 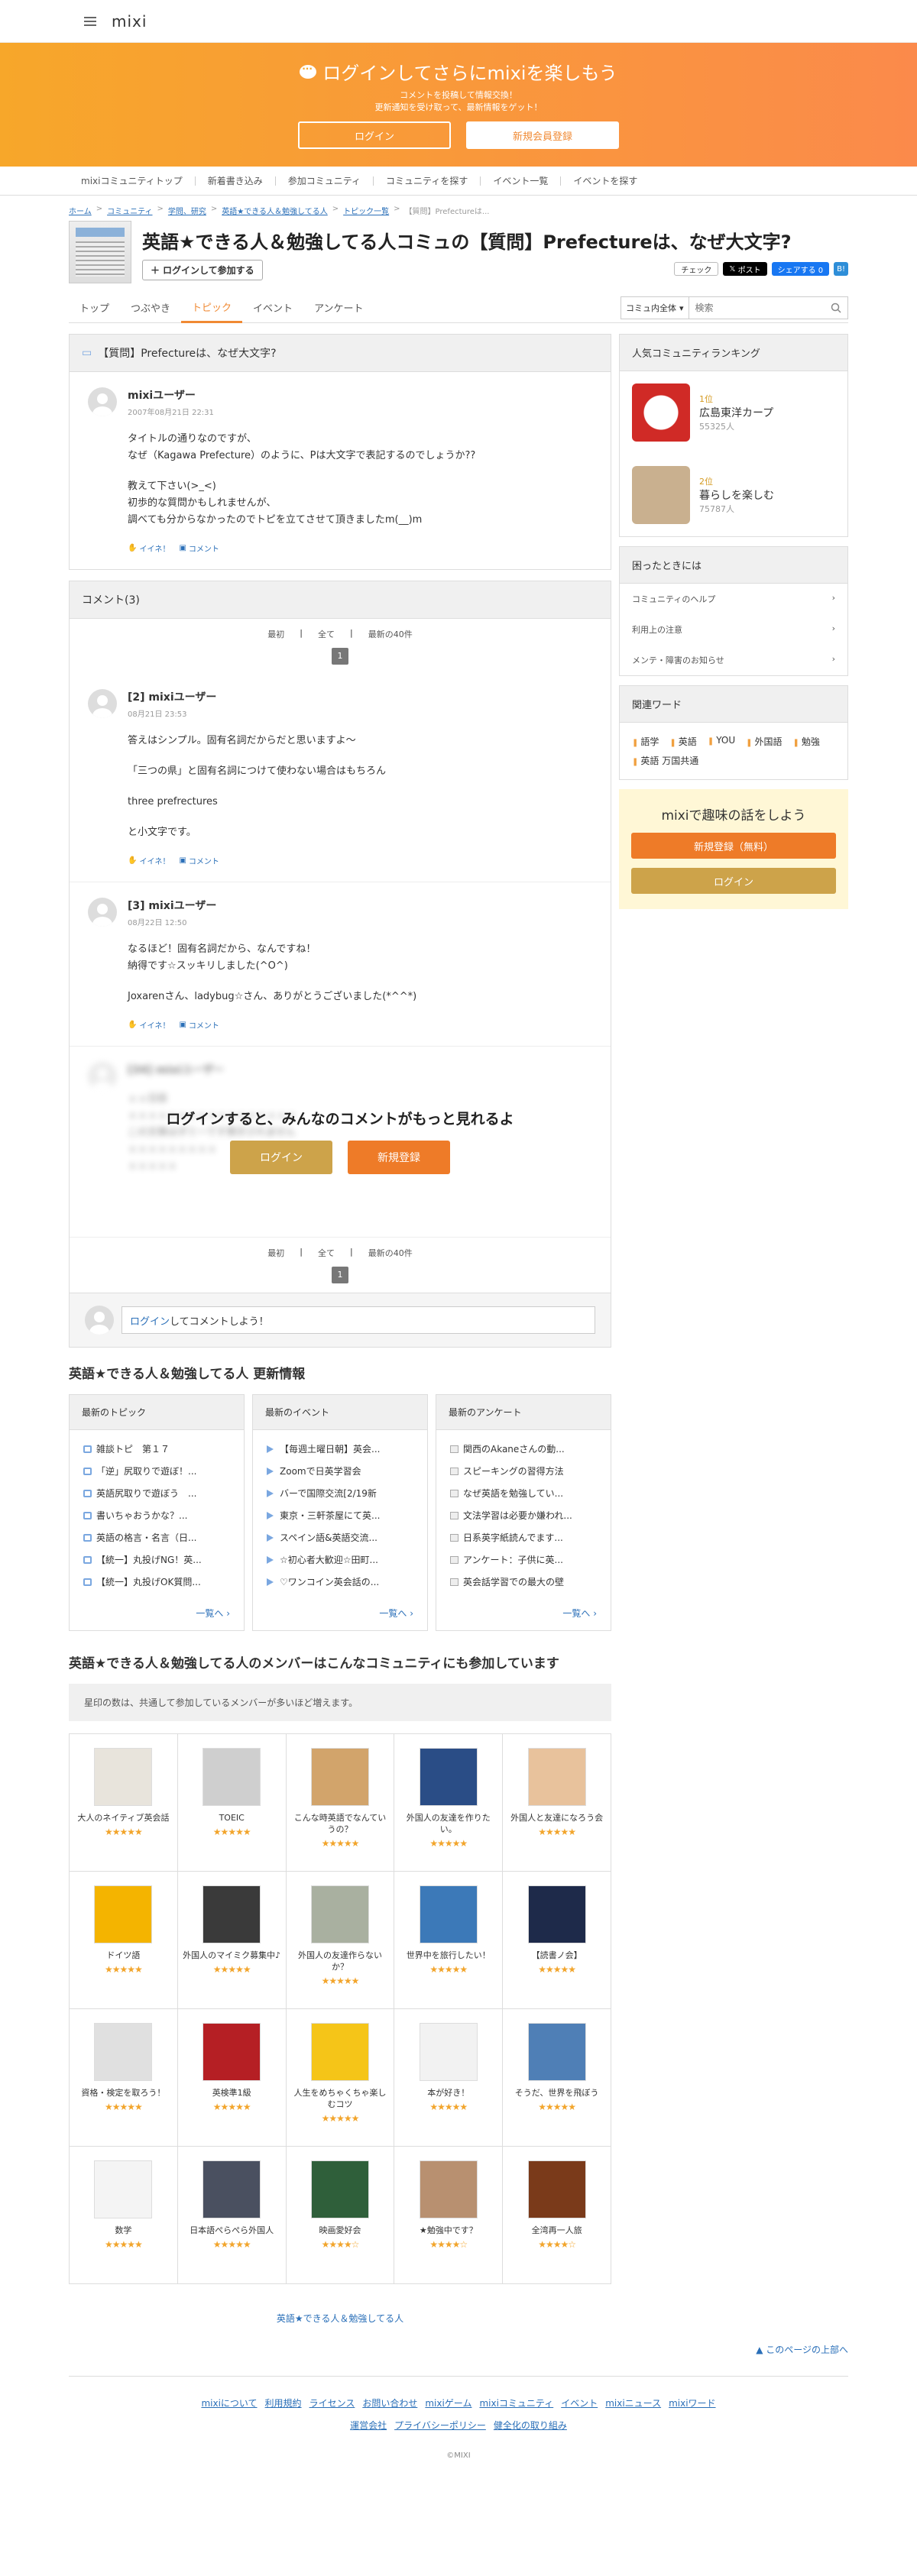 I want to click on more-topics-link: 一覧へ, so click(x=210, y=1613).